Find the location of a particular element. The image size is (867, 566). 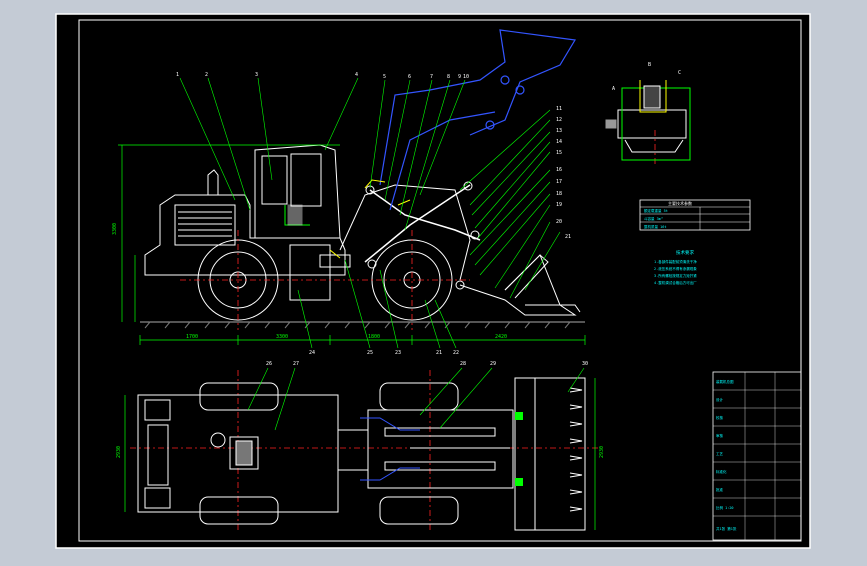

callout-7: 7 is located at coordinates (431, 77).